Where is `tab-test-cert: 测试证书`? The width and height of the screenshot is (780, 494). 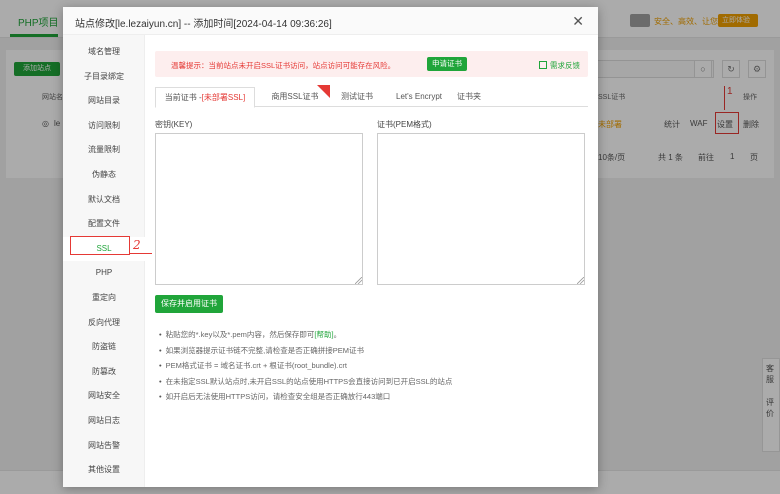 tab-test-cert: 测试证书 is located at coordinates (357, 97).